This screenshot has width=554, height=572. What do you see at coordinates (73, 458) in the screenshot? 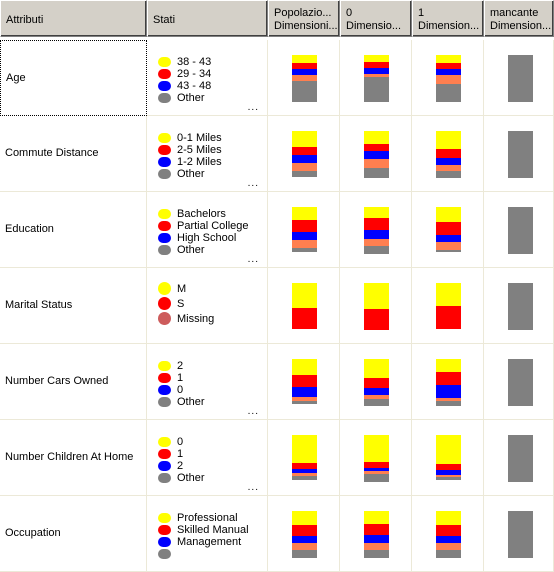
I see `attribute-cell: Number Children At Home` at bounding box center [73, 458].